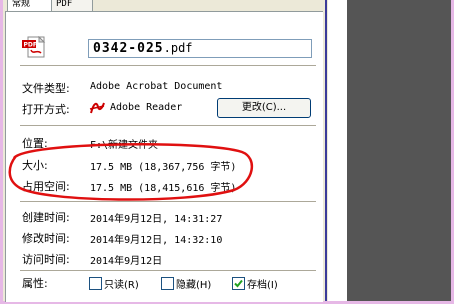 Image resolution: width=454 pixels, height=304 pixels. What do you see at coordinates (156, 219) in the screenshot?
I see `created-value: 2014年9月12日, 14:31:27` at bounding box center [156, 219].